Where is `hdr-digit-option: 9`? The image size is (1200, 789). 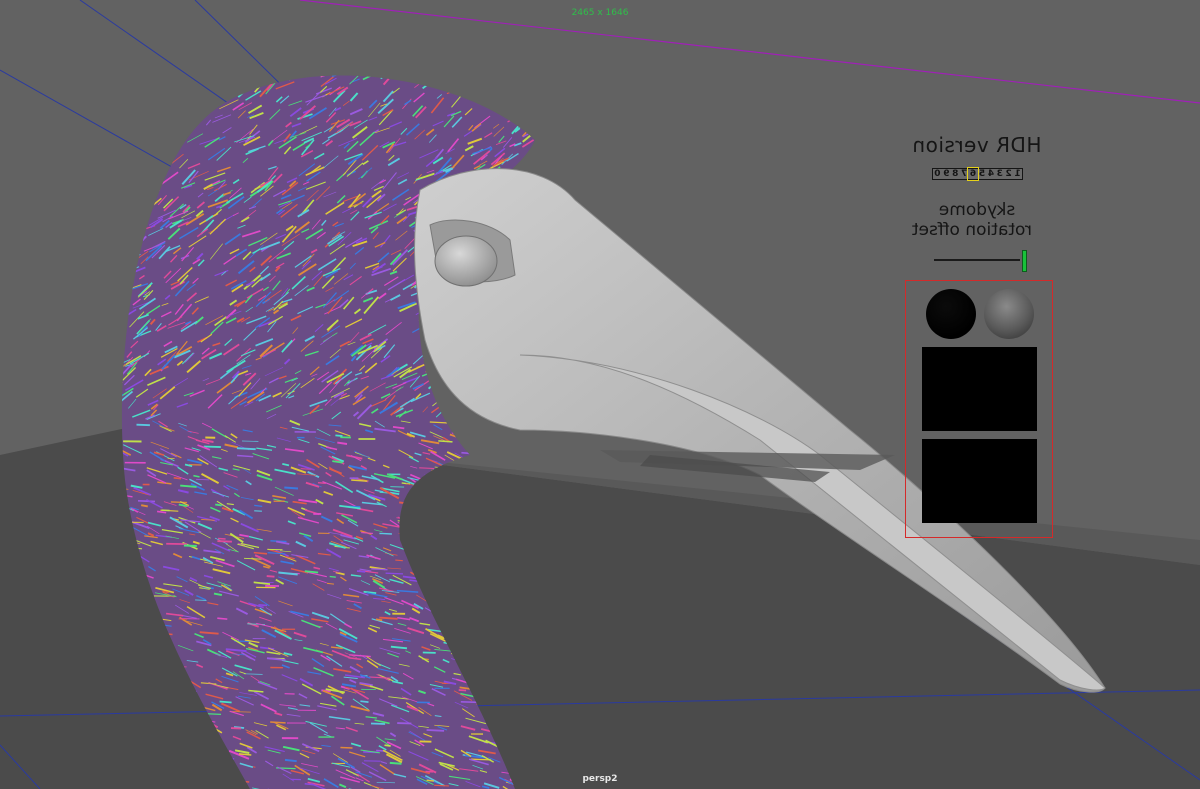
hdr-digit-option: 9 is located at coordinates (946, 174).